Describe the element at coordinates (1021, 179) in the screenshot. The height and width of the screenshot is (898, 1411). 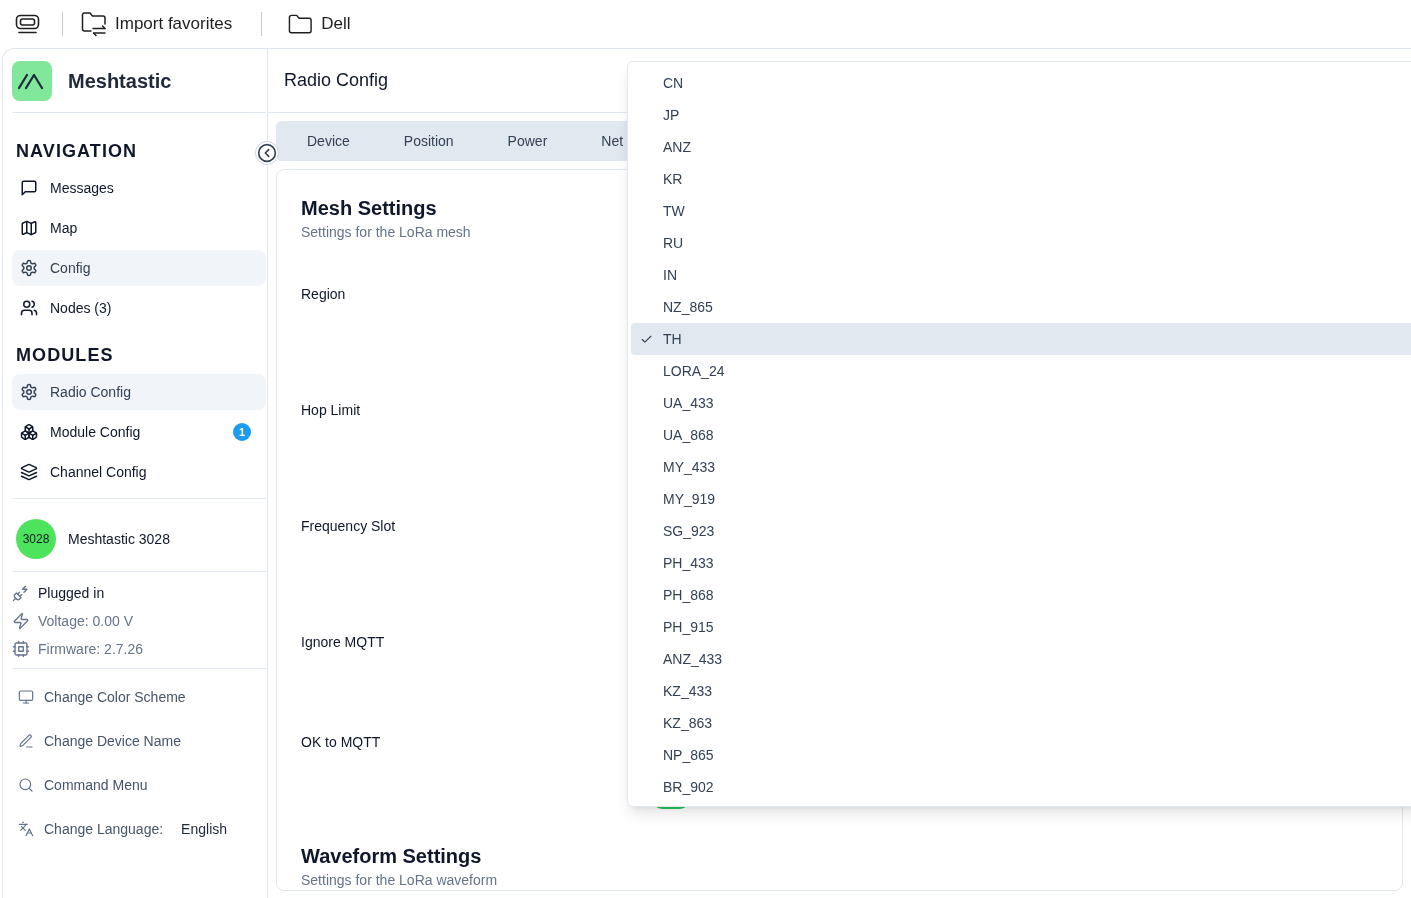
I see `dropdown-option: KR` at that location.